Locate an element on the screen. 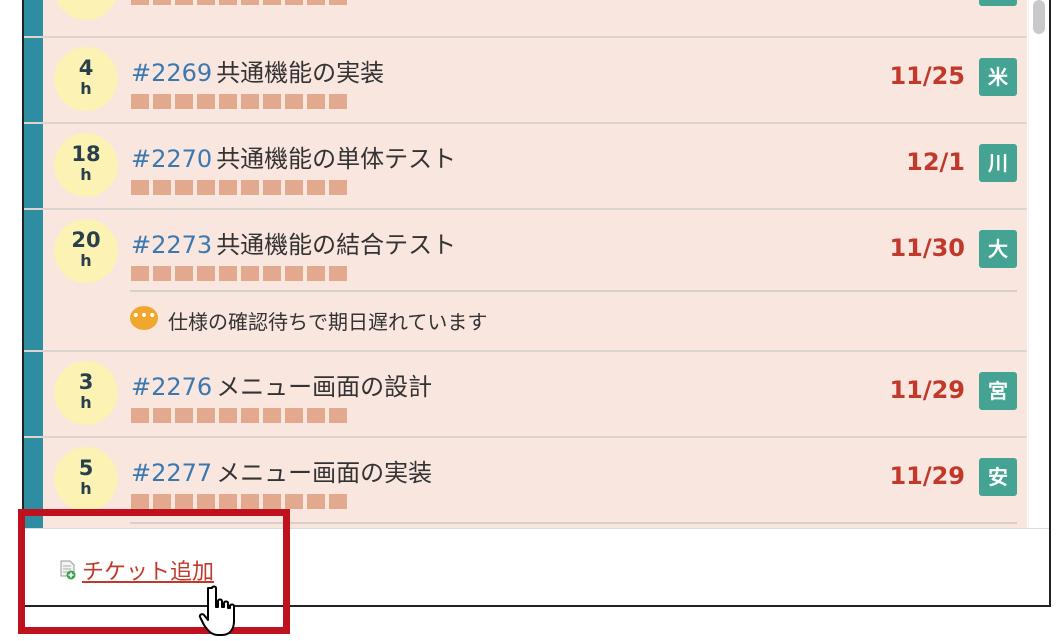 The width and height of the screenshot is (1056, 641). ticket-card: 18 h #2270 共通機能の単体テスト 12/1 川 is located at coordinates (525, 167).